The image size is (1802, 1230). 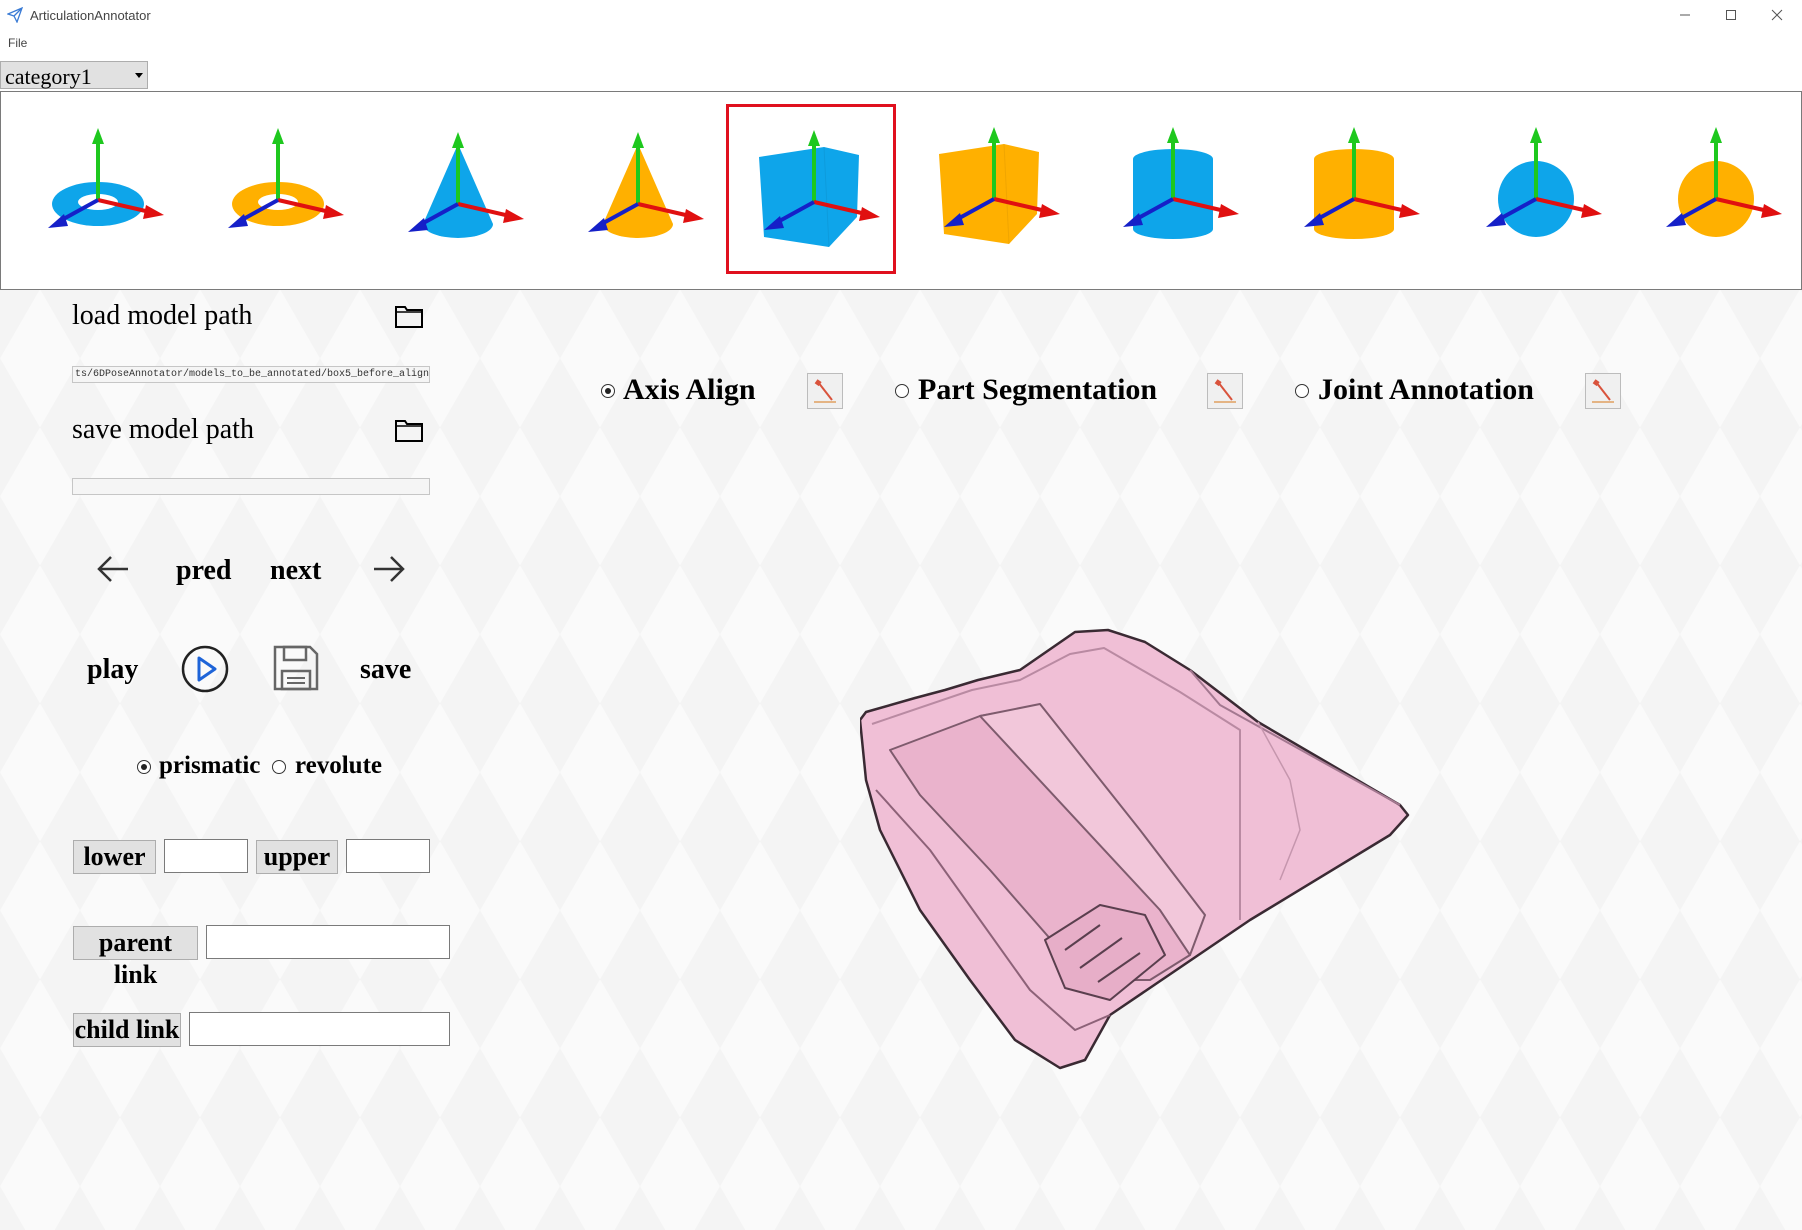 What do you see at coordinates (113, 569) in the screenshot?
I see `arrow-left-icon` at bounding box center [113, 569].